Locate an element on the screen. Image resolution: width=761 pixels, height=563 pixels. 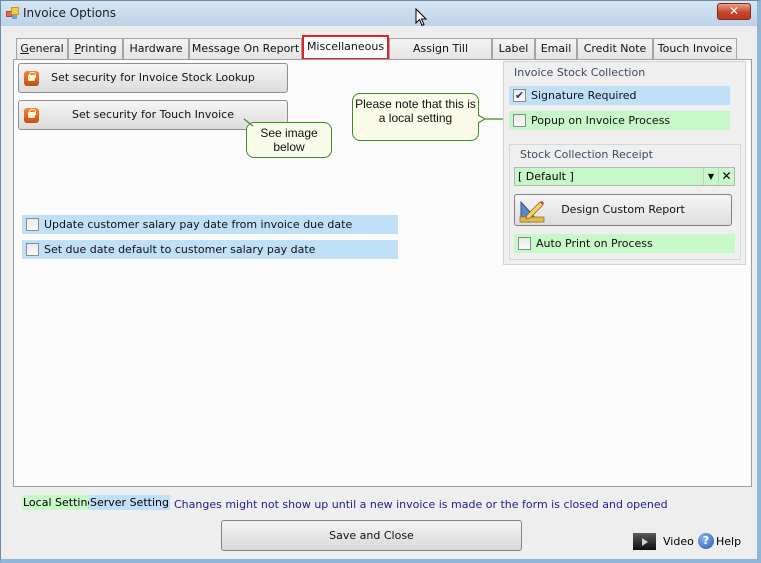
video-link: Video is located at coordinates (678, 541).